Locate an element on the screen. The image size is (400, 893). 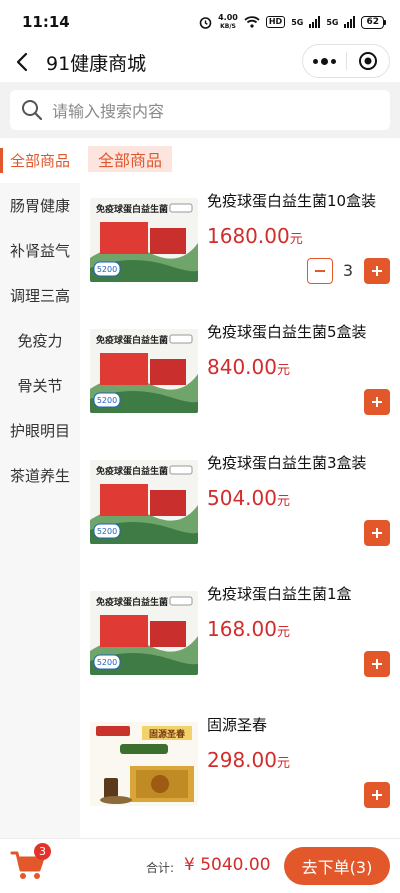
sidebar-item-joints: 骨关节 is located at coordinates (40, 385).